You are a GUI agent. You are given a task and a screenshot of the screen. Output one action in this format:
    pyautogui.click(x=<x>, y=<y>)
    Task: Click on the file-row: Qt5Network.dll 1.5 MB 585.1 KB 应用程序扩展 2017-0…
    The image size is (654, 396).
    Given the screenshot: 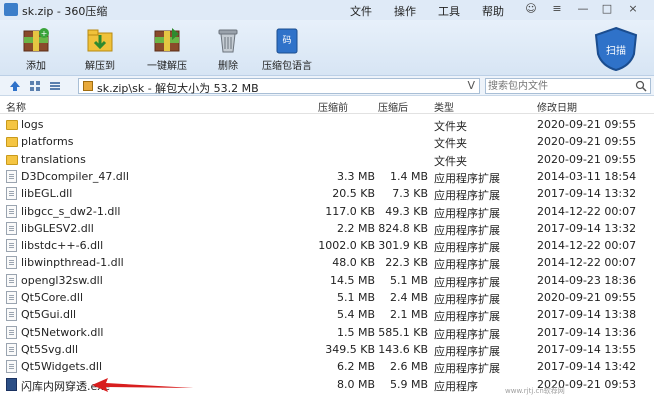 What is the action you would take?
    pyautogui.click(x=327, y=332)
    